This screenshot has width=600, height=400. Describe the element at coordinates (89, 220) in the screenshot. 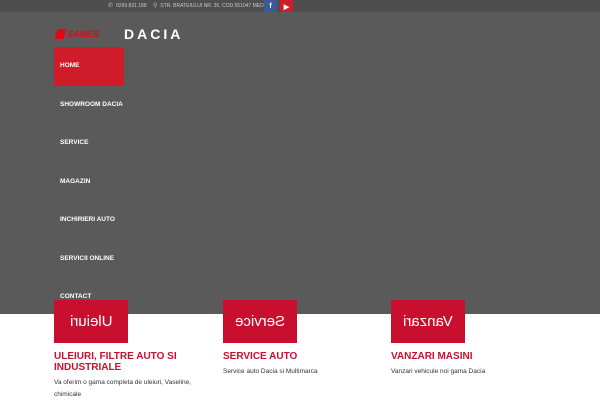

I see `nav-item-inchirieri-auto: INCHIRIERI AUTO` at that location.